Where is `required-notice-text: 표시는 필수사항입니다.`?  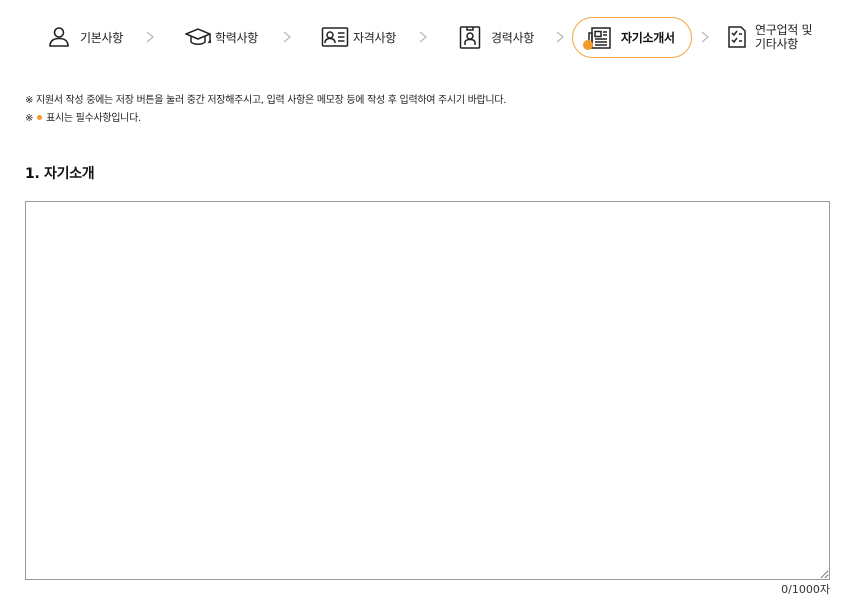
required-notice-text: 표시는 필수사항입니다. is located at coordinates (93, 118).